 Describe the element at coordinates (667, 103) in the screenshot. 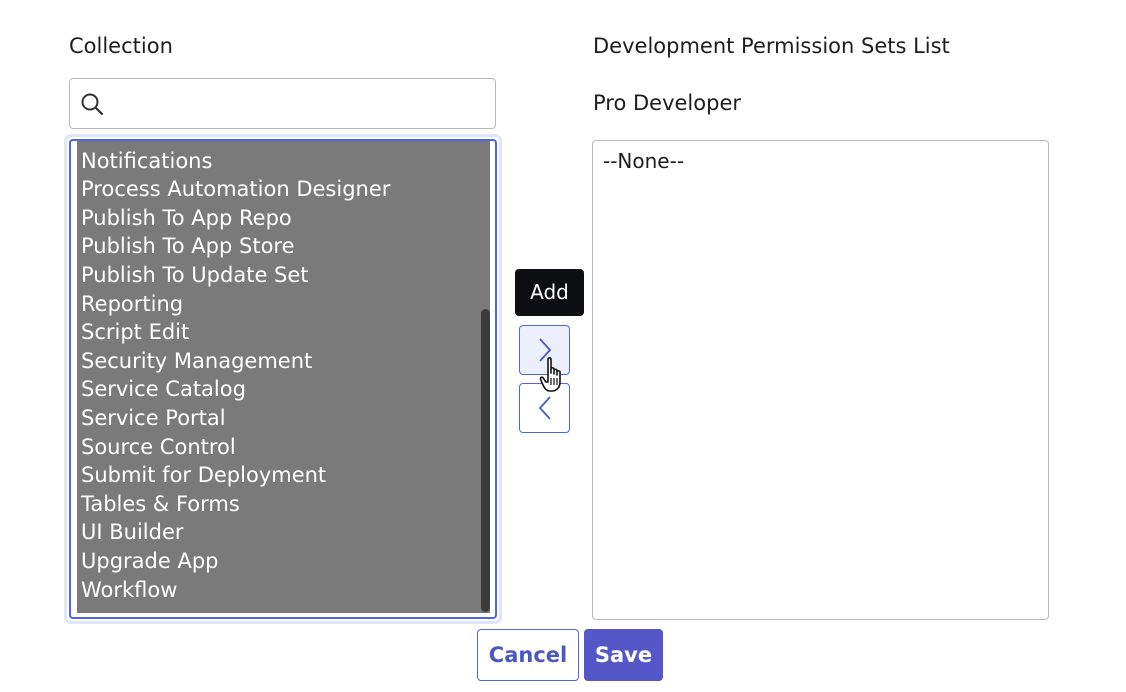

I see `pro-developer-label: Pro Developer` at that location.